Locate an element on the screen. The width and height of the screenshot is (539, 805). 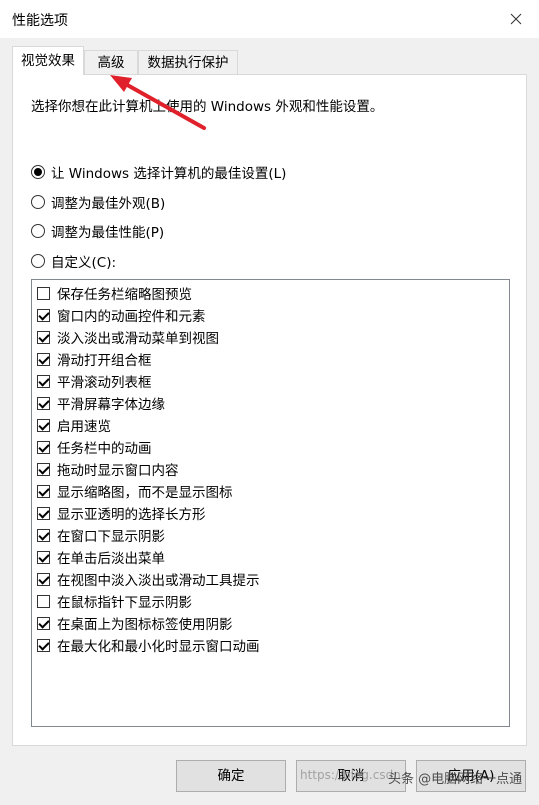
radio-best-appearance: 调整为最佳外观(B) is located at coordinates (98, 202).